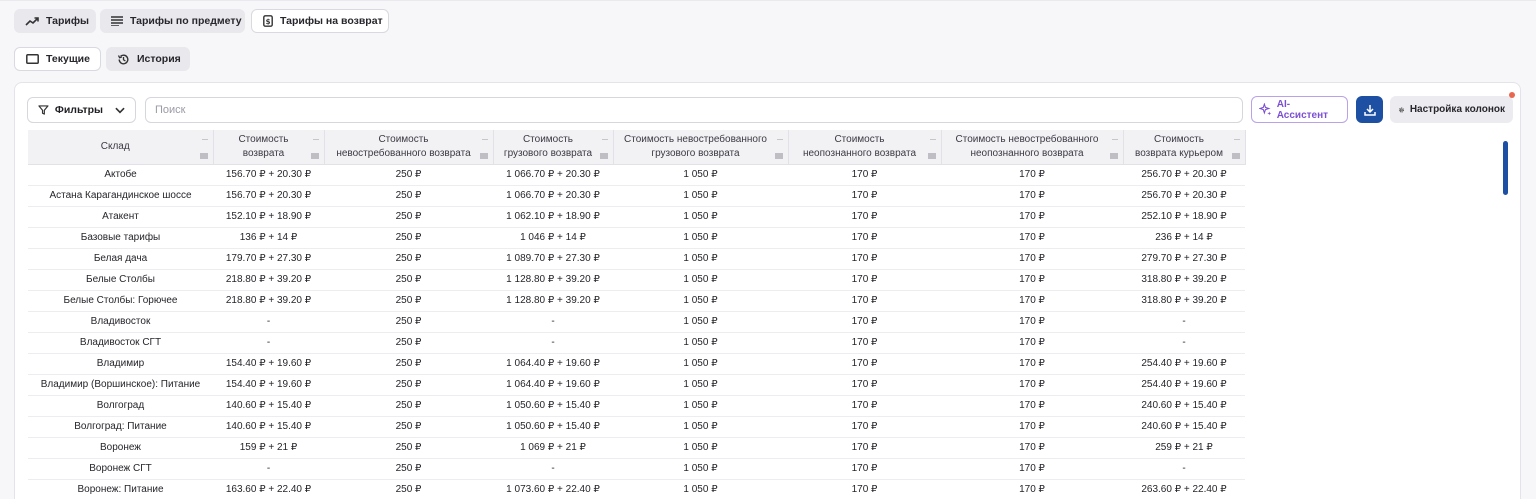 This screenshot has height=499, width=1536. What do you see at coordinates (120, 448) in the screenshot?
I see `warehouse-cell: Воронеж` at bounding box center [120, 448].